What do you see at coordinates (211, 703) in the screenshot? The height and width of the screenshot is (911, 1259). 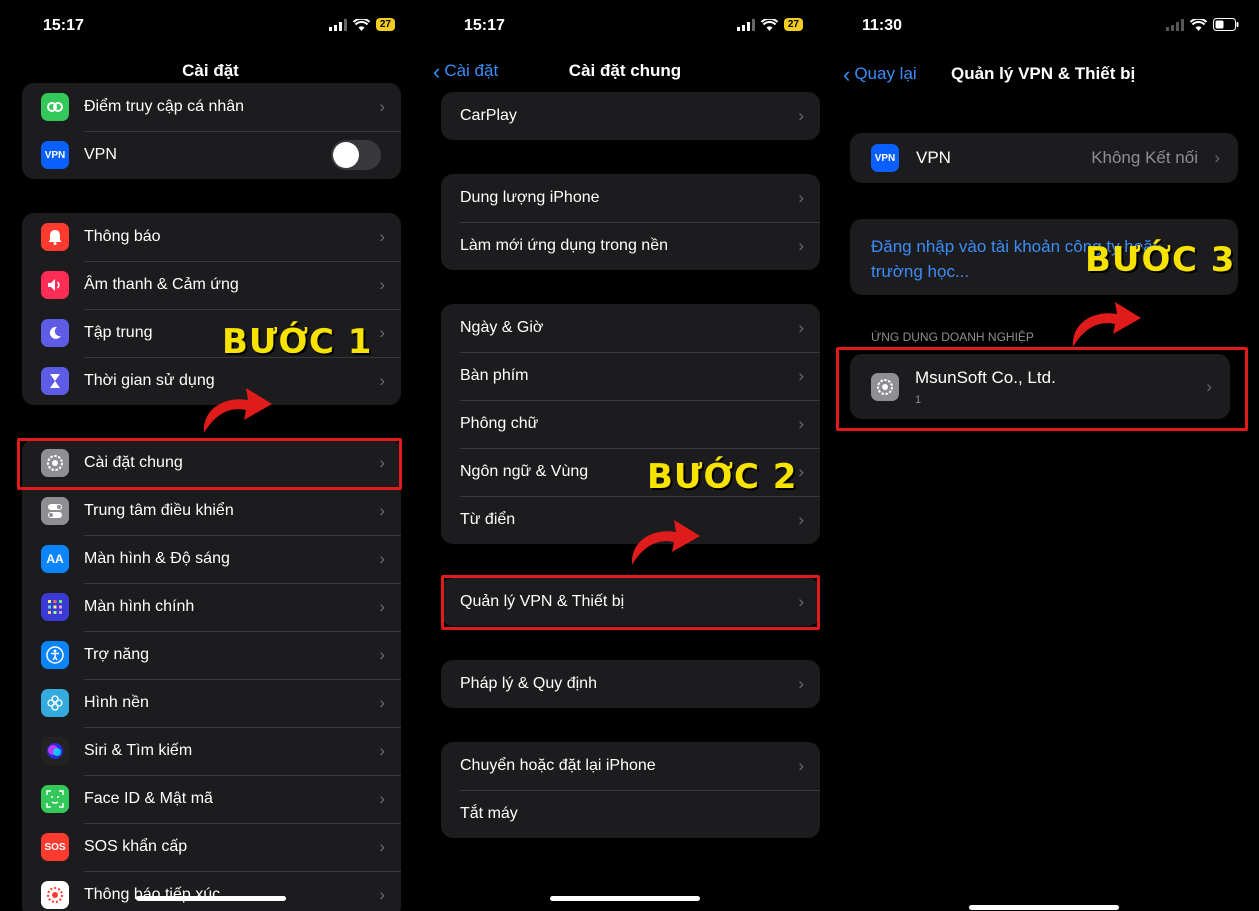 I see `settings-item-wallpaper: Hình nền ›` at bounding box center [211, 703].